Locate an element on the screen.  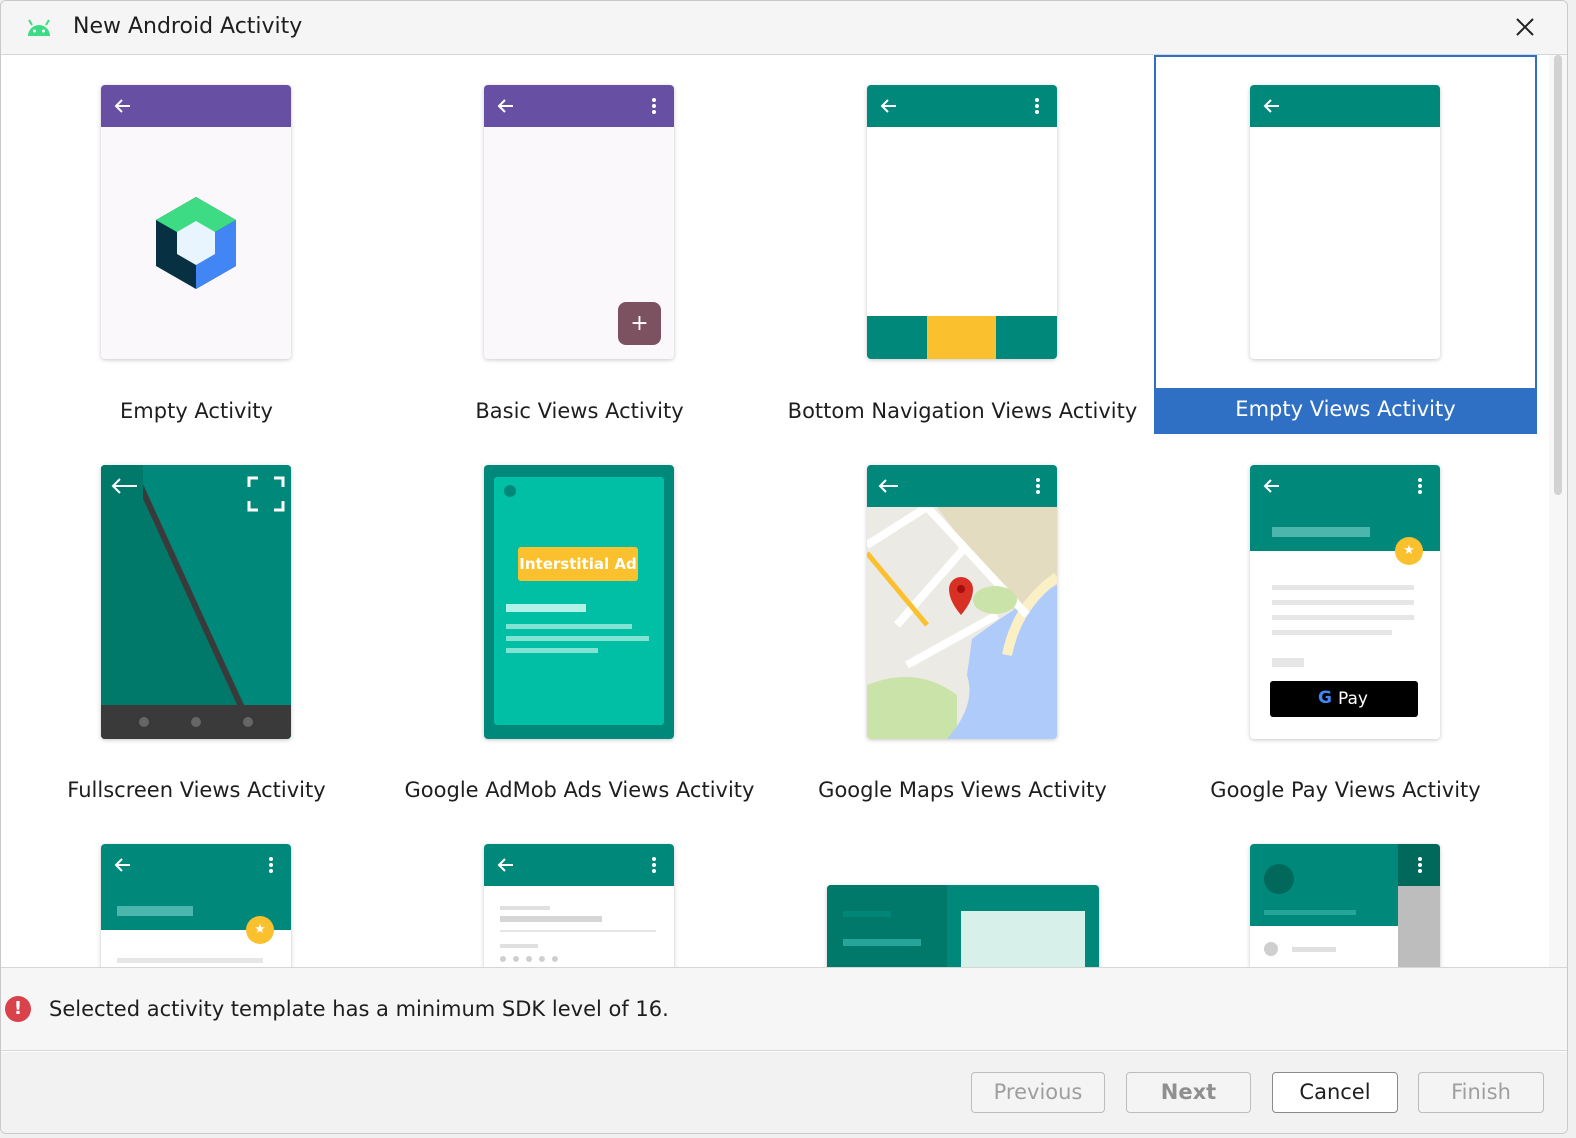
template-partial-tablet is located at coordinates (962, 890).